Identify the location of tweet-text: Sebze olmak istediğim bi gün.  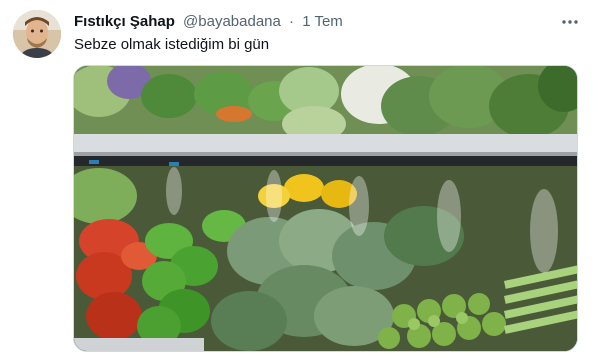
(172, 44).